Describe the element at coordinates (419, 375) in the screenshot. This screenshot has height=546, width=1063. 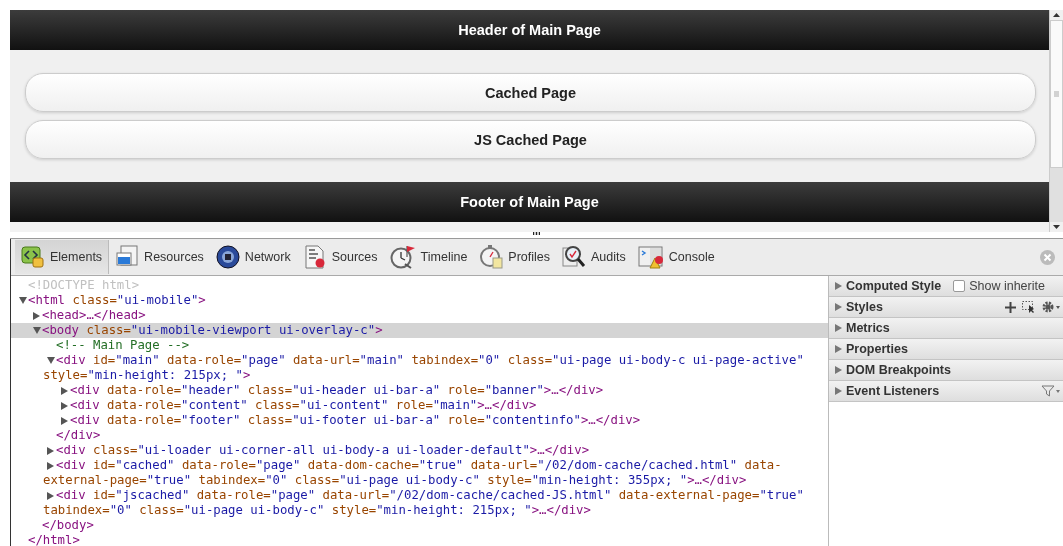
I see `dom-node-row: style="min-height: 215px; ">` at that location.